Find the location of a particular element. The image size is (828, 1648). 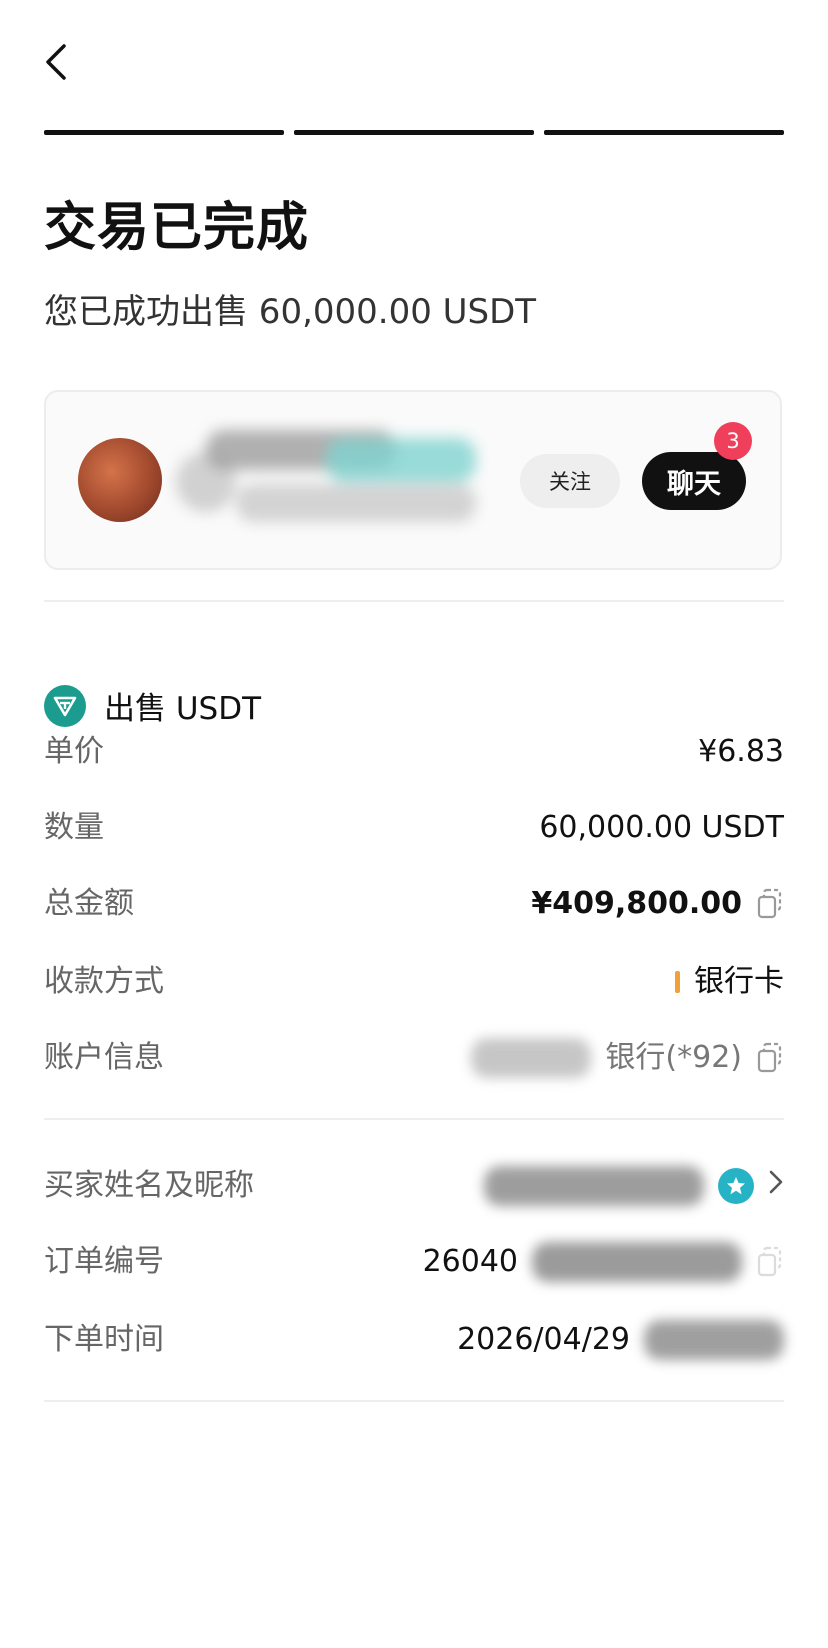

row-order-time: 下单时间 2026/04/29 is located at coordinates (414, 1340).